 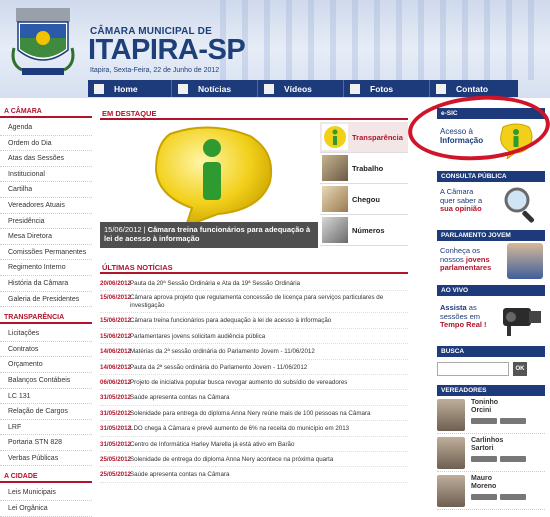 I want to click on tab-chegou: Chegou, so click(x=364, y=199).